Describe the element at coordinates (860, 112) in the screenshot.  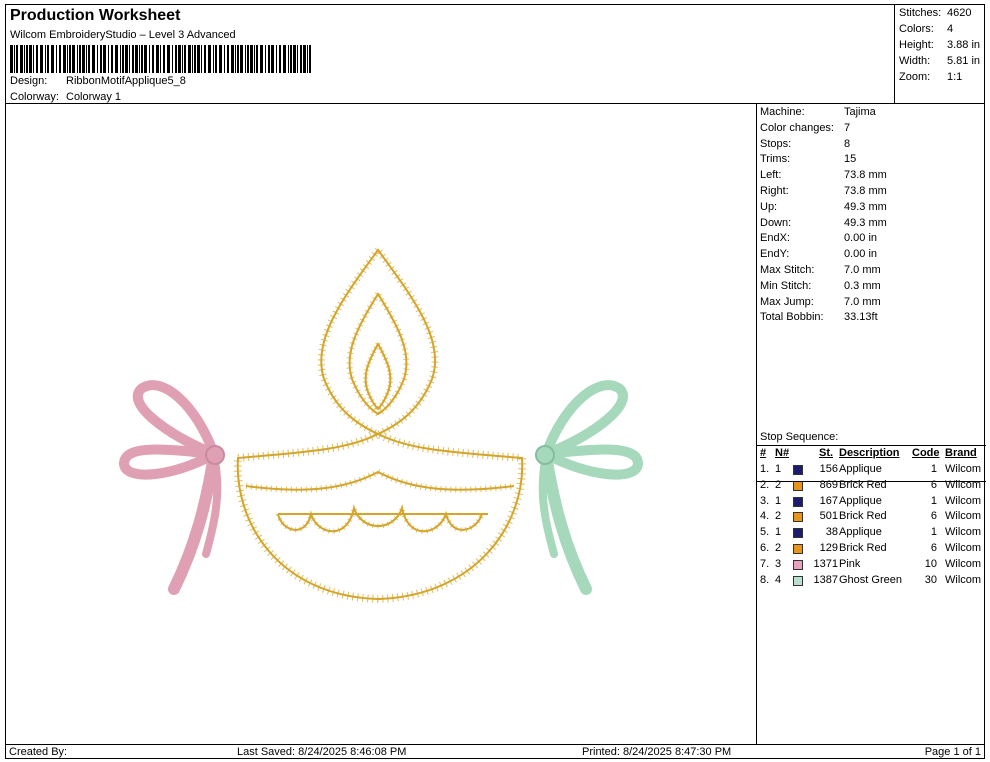
I see `info-value: Tajima` at that location.